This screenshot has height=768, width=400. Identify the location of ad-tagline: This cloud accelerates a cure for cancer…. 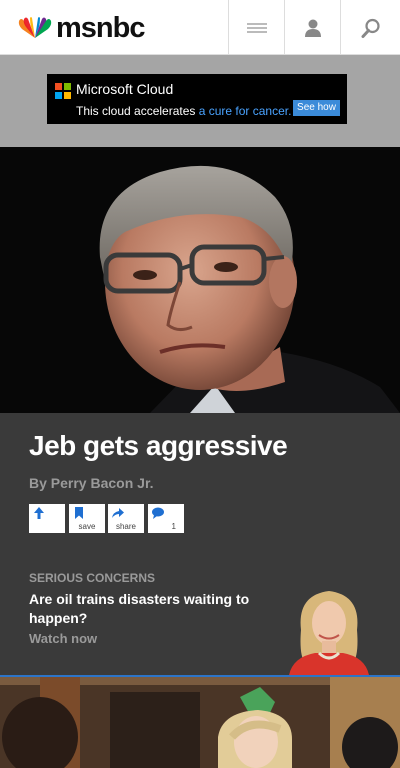
(184, 111).